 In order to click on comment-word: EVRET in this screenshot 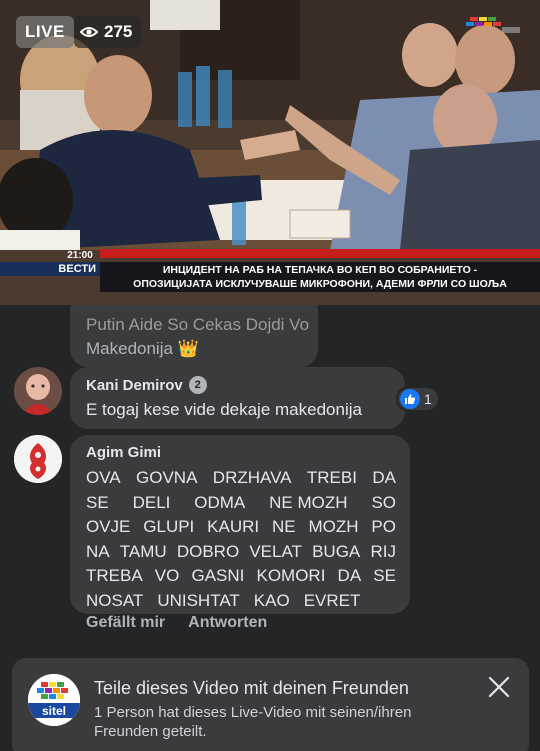, I will do `click(332, 600)`.